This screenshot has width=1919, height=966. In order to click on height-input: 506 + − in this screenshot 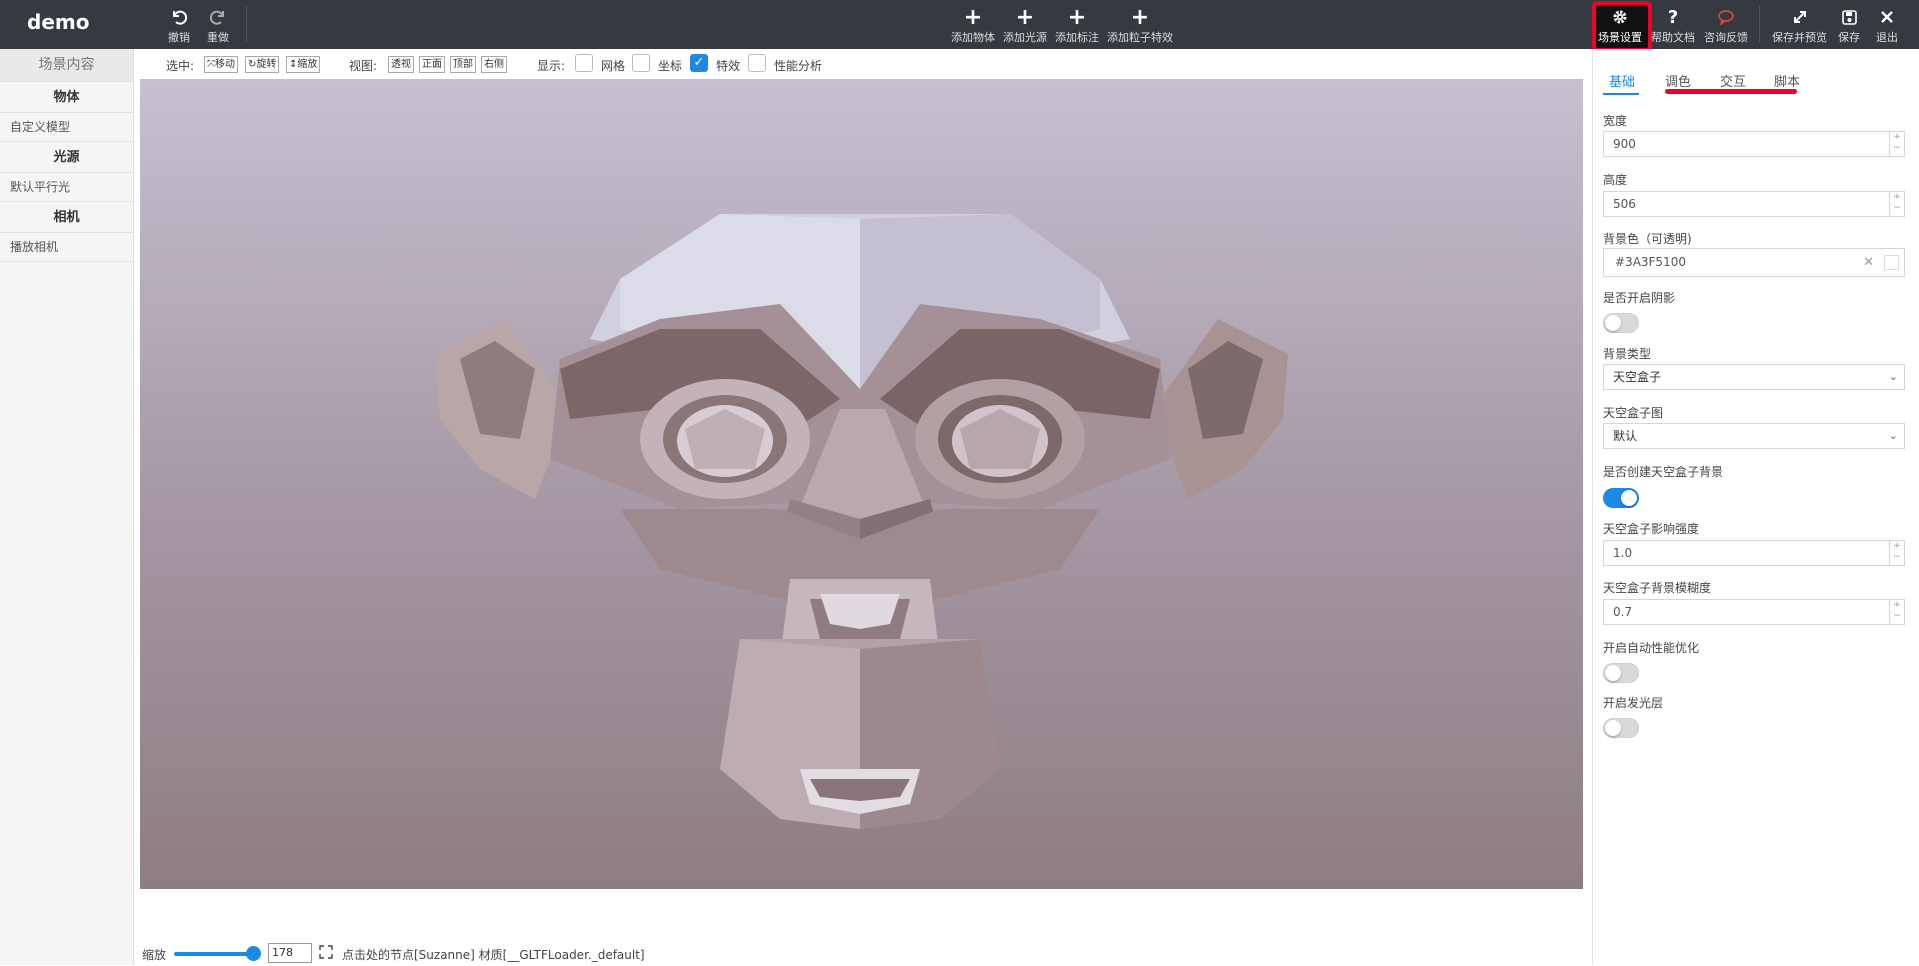, I will do `click(1754, 204)`.